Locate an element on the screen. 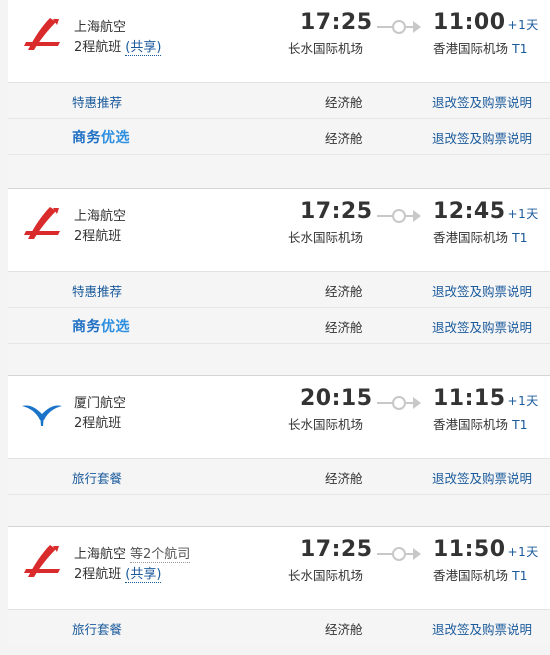  arrival-time: 11:15 +1天 is located at coordinates (486, 398).